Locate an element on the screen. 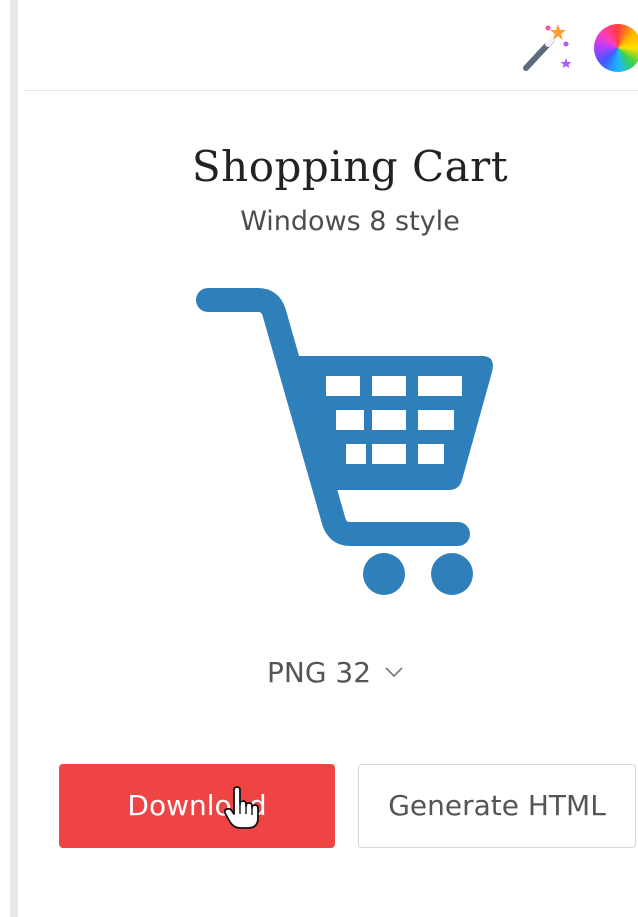  generate-html-button: Generate HTML is located at coordinates (497, 806).